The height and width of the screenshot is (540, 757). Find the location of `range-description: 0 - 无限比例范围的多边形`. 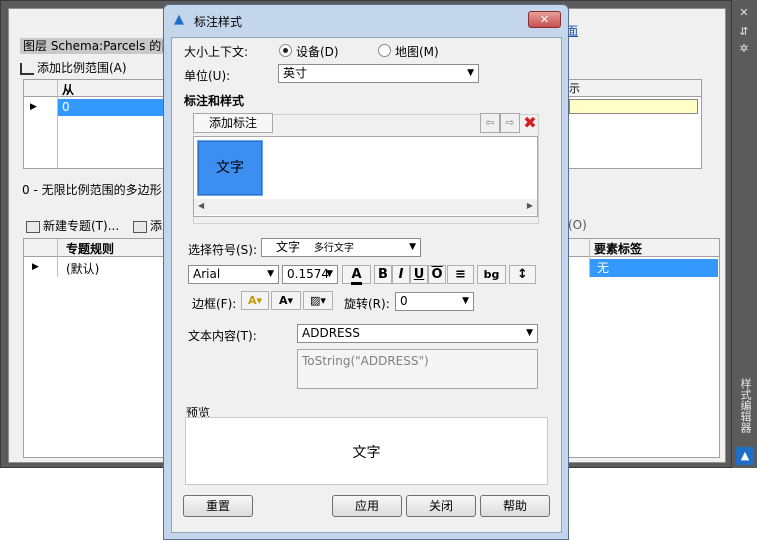

range-description: 0 - 无限比例范围的多边形 is located at coordinates (92, 190).